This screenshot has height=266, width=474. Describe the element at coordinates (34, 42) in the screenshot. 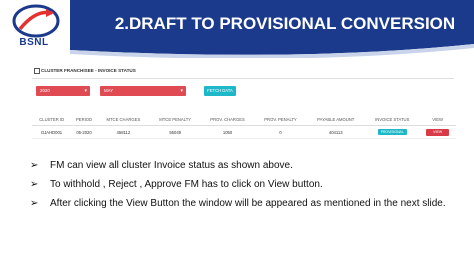

I see `logo-text: BSNL` at that location.